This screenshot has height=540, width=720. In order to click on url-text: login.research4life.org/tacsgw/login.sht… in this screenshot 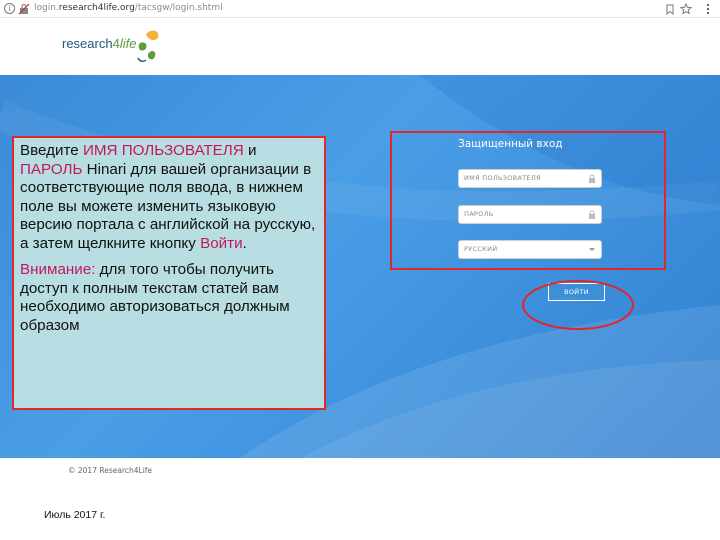, I will do `click(128, 8)`.